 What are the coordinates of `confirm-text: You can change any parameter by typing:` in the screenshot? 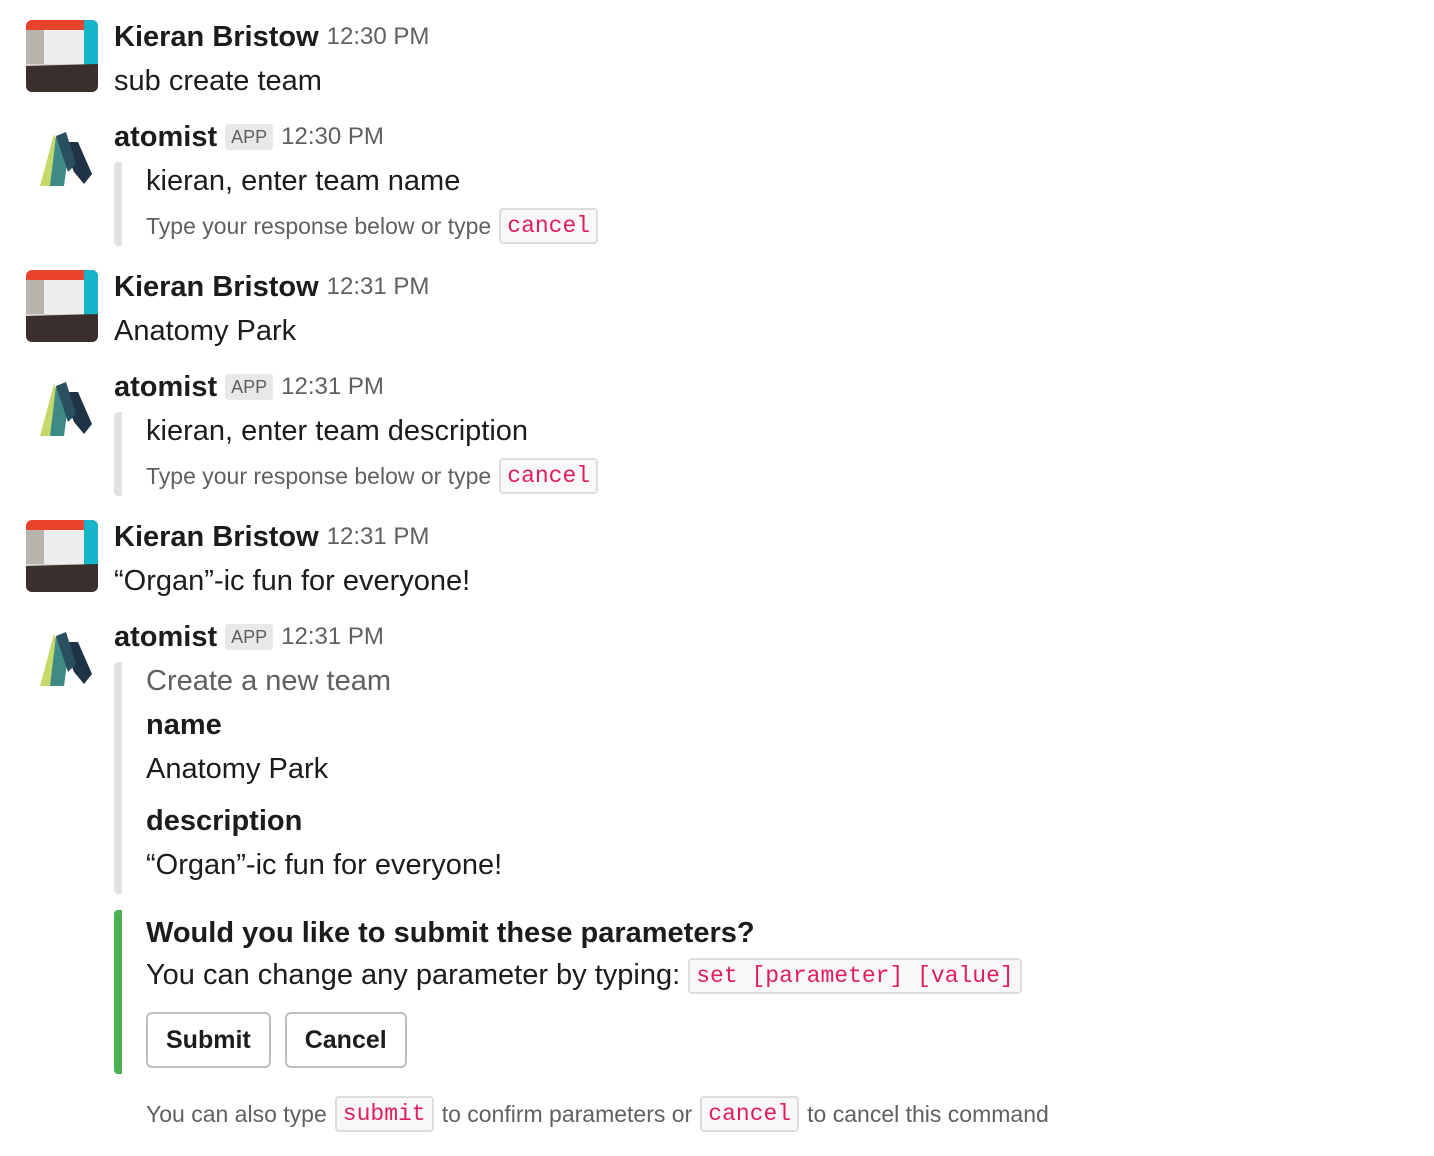 It's located at (413, 975).